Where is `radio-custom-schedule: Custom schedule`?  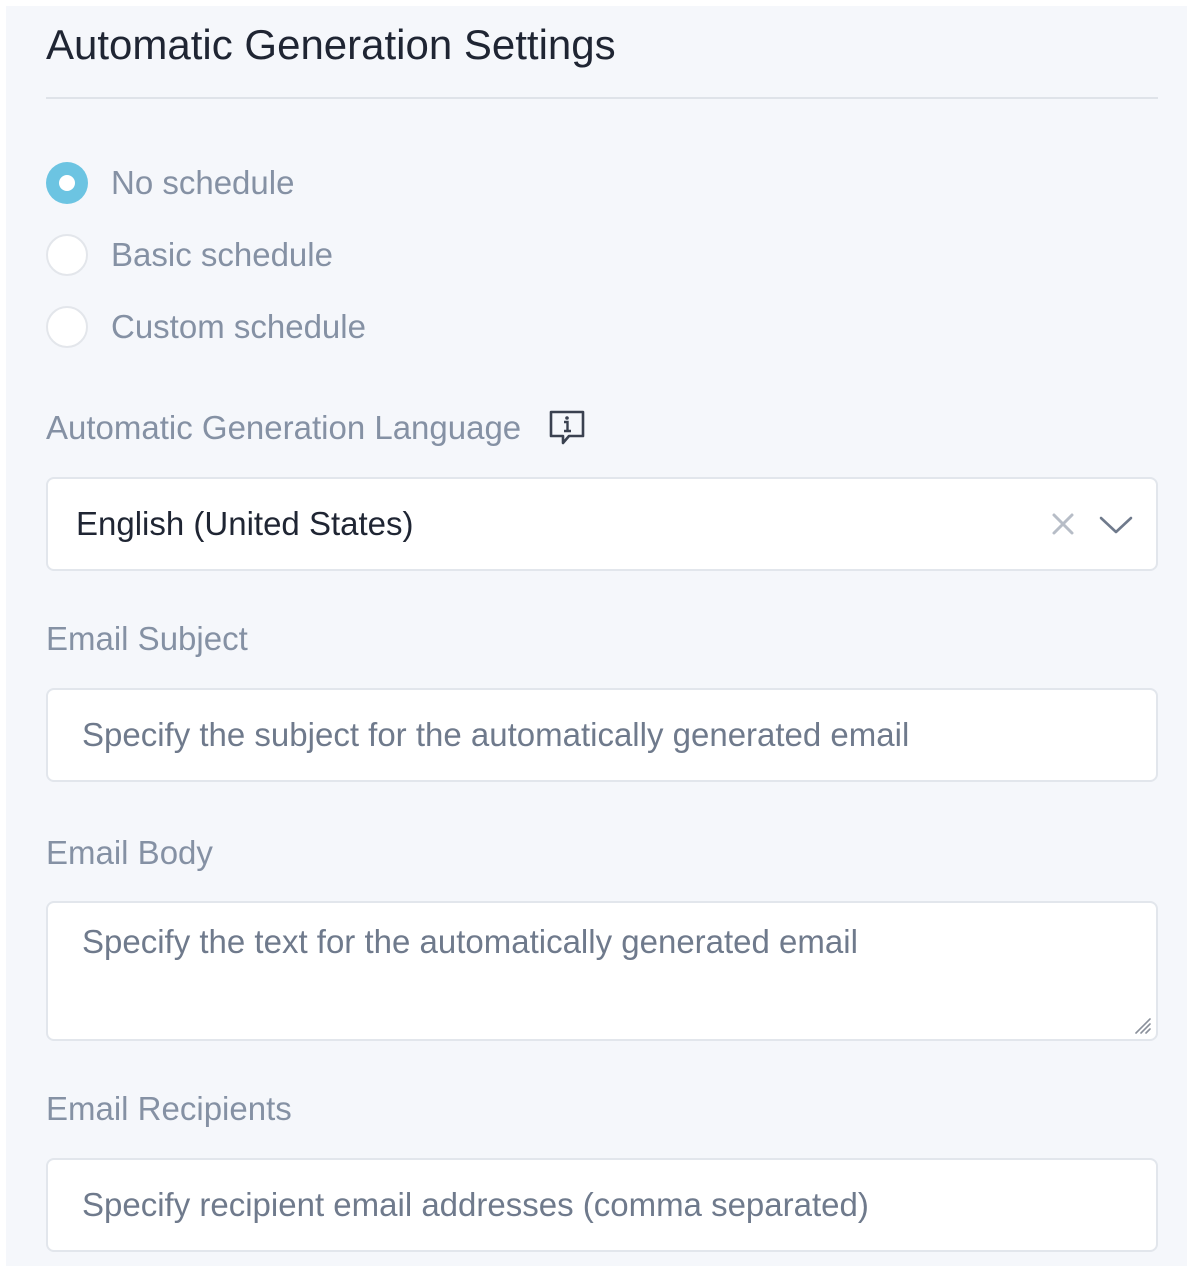
radio-custom-schedule: Custom schedule is located at coordinates (206, 327).